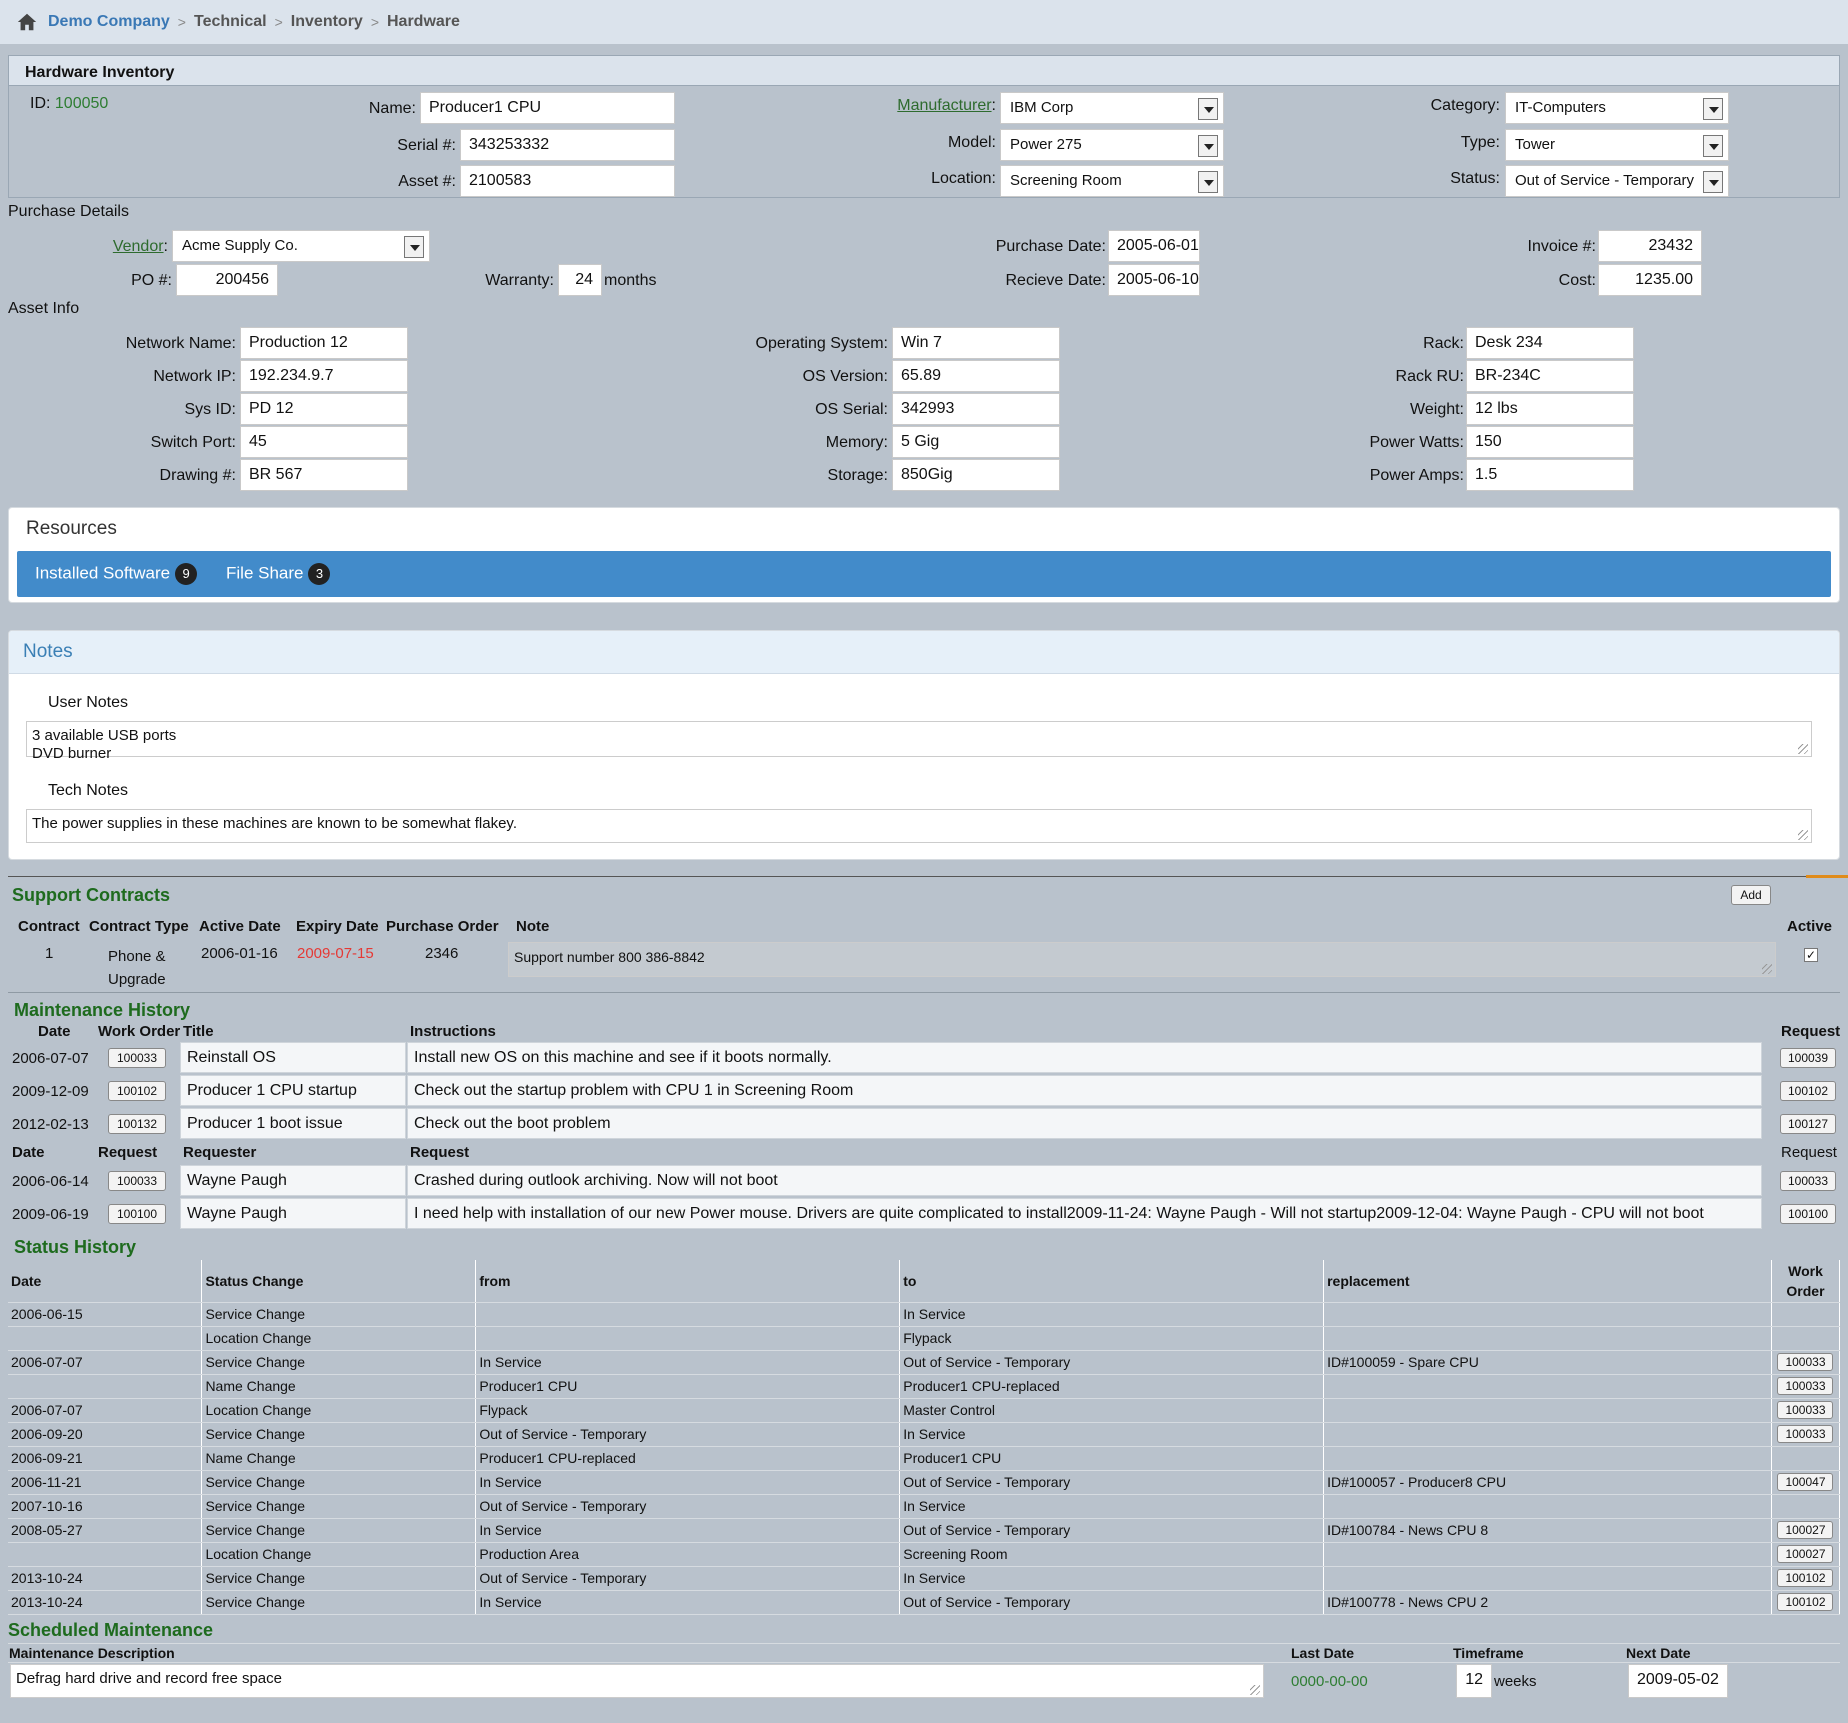 The width and height of the screenshot is (1848, 1723). I want to click on request-button: 100102, so click(1808, 1091).